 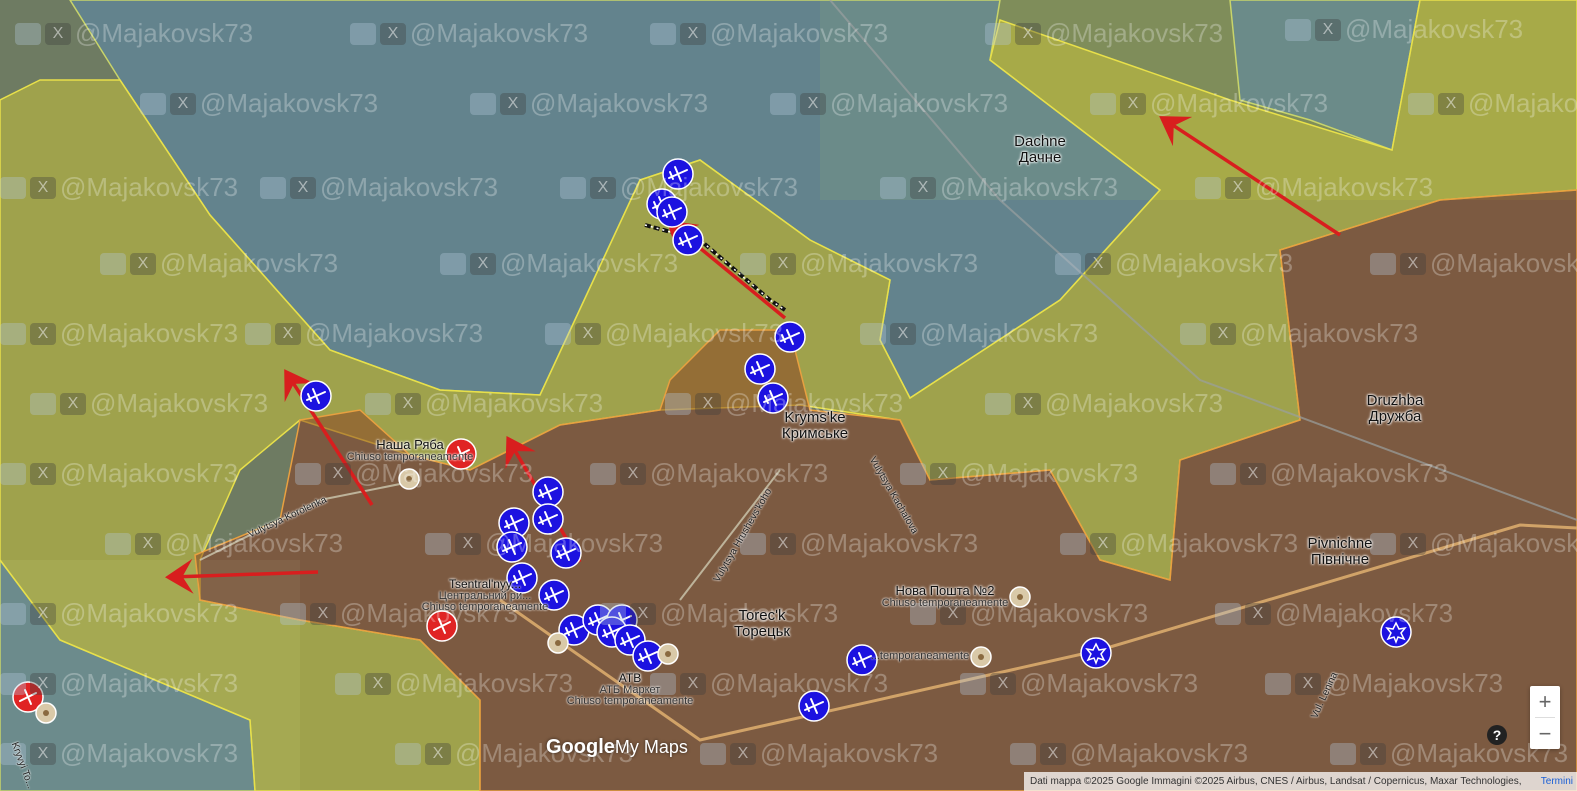 I want to click on google-my-maps-logo: GoogleMy Maps, so click(x=617, y=747).